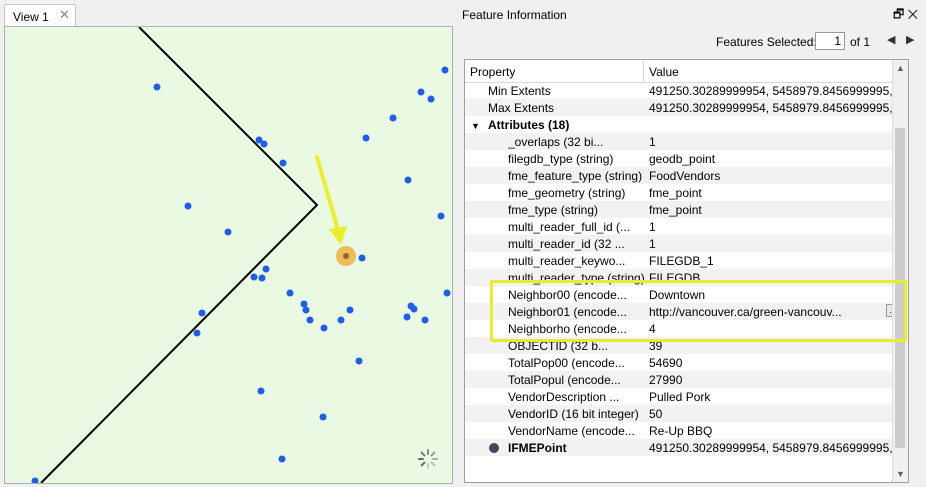  I want to click on scroll-up-icon: ▲, so click(900, 68).